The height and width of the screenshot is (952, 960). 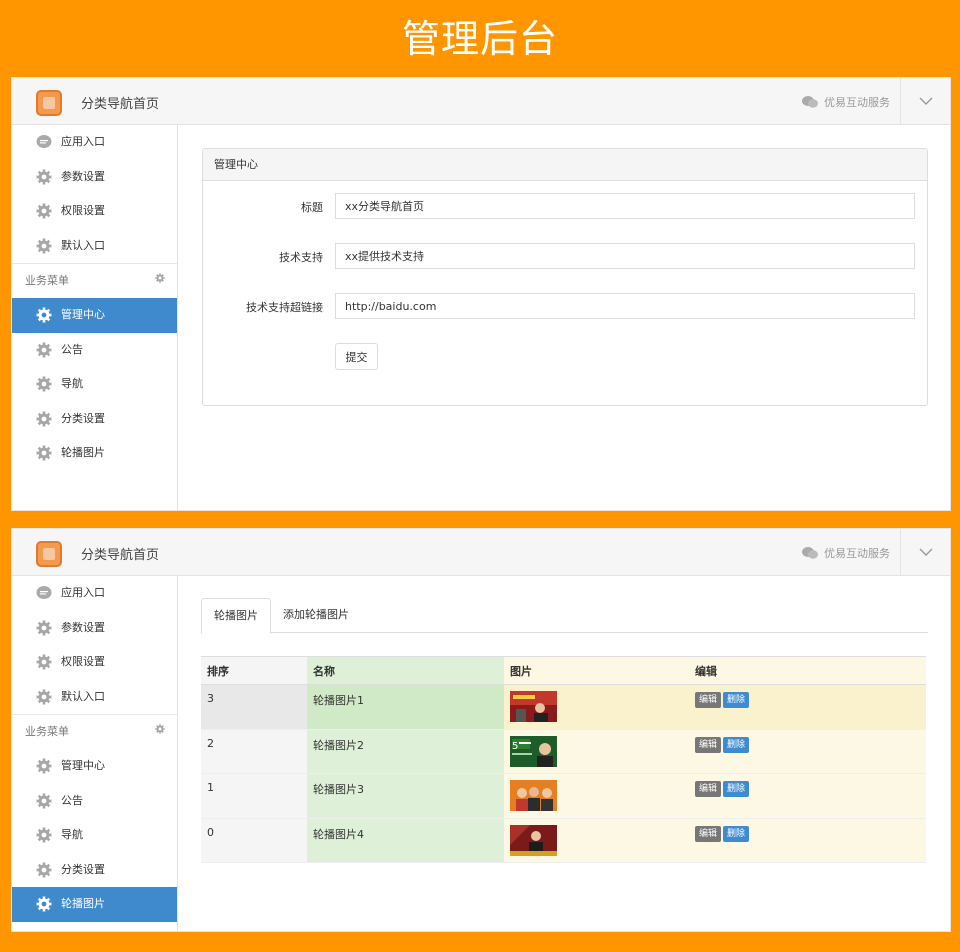 I want to click on banner: 管理后台, so click(x=480, y=38).